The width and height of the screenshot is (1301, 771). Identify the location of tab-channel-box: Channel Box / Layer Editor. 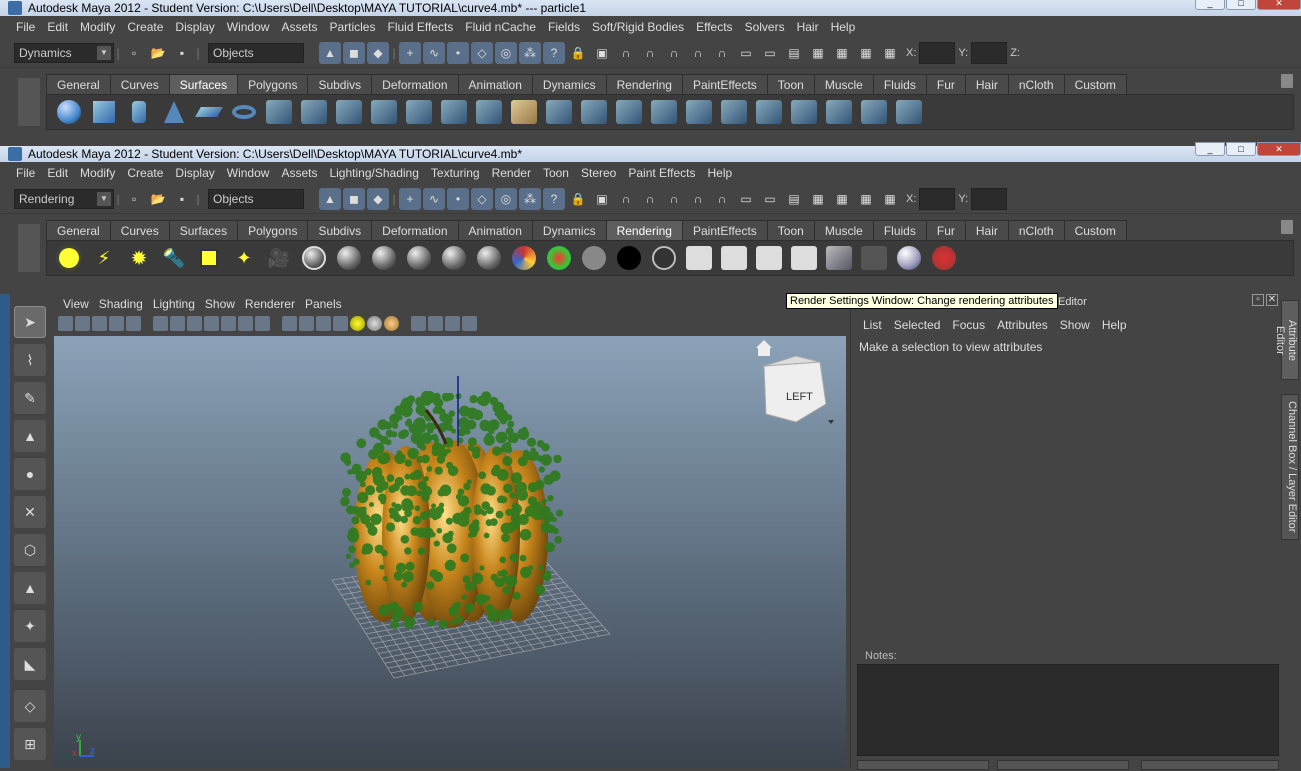
(1290, 467).